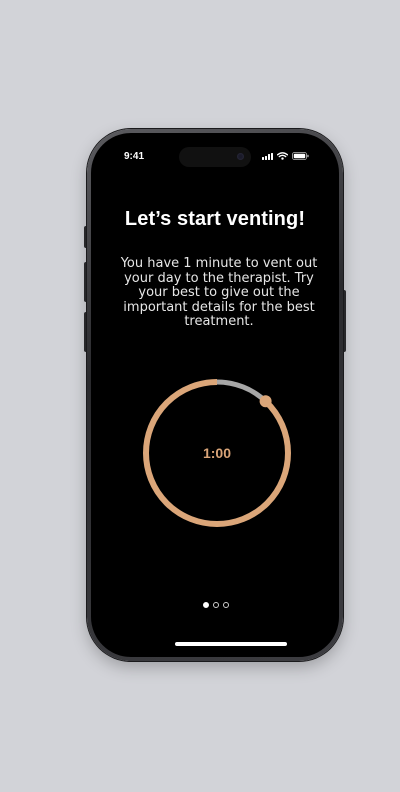  I want to click on camera-icon, so click(240, 156).